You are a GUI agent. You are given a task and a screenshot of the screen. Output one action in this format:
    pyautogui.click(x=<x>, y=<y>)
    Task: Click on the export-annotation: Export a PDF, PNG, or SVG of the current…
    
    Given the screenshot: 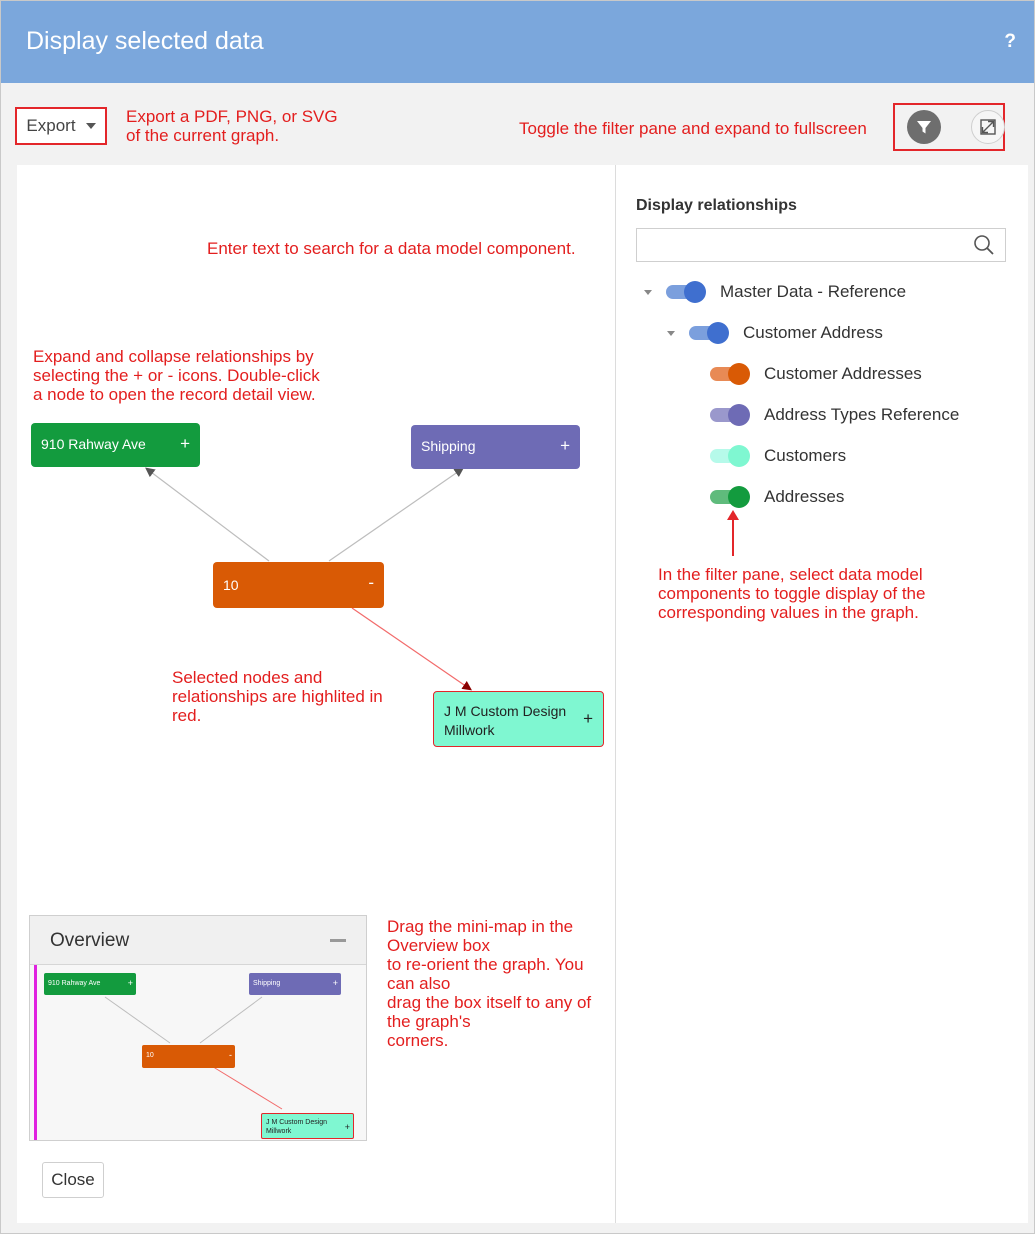 What is the action you would take?
    pyautogui.click(x=232, y=126)
    